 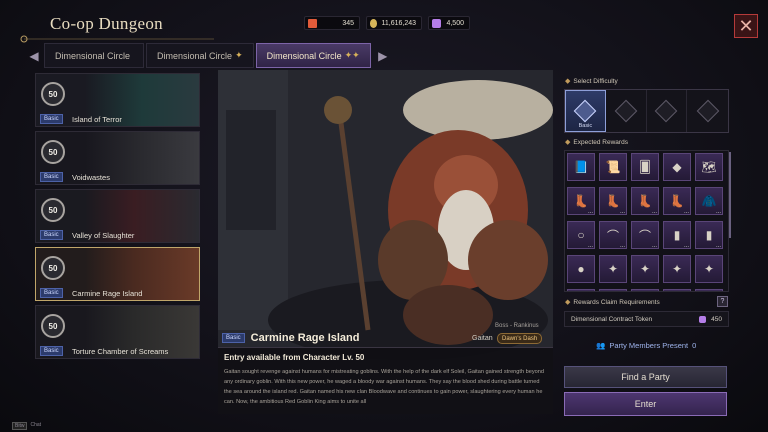 What do you see at coordinates (117, 100) in the screenshot?
I see `dungeon-item-island-of-terror: 50 Basic Island of Terror` at bounding box center [117, 100].